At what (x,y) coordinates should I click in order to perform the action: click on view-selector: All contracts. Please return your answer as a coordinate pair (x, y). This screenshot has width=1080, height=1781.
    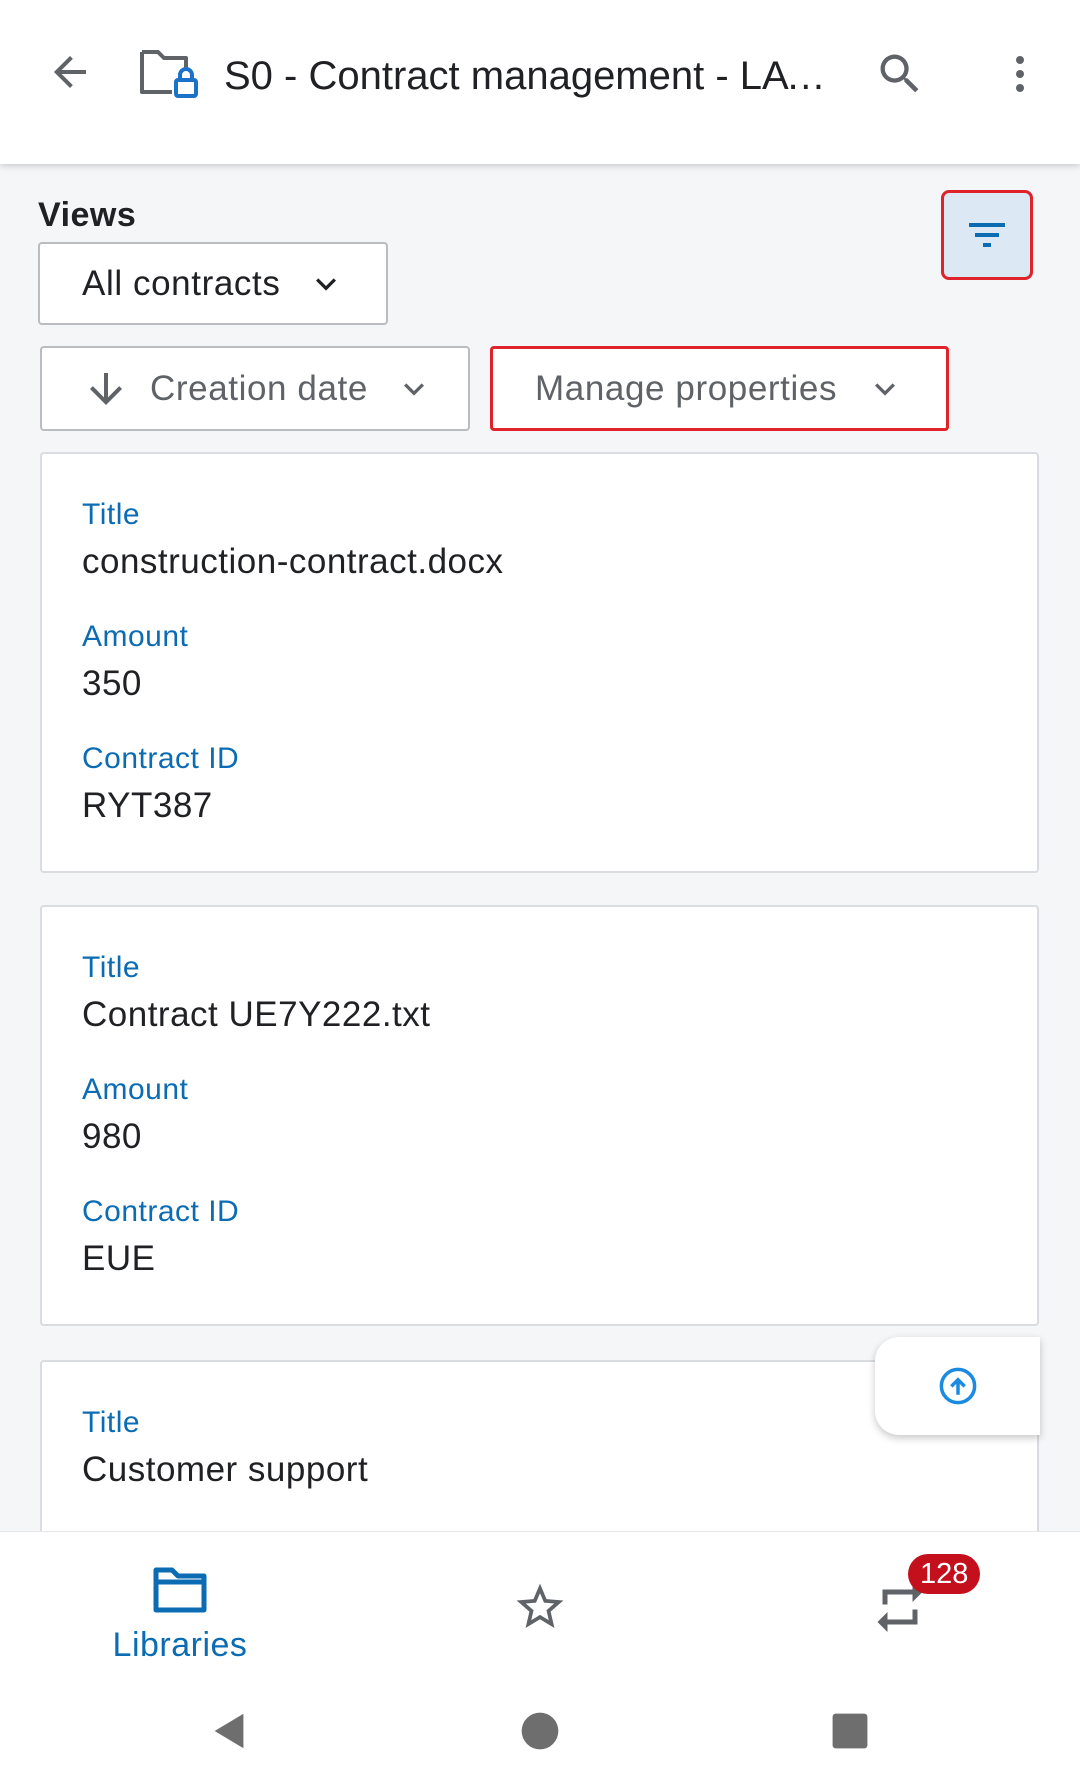
    Looking at the image, I should click on (213, 283).